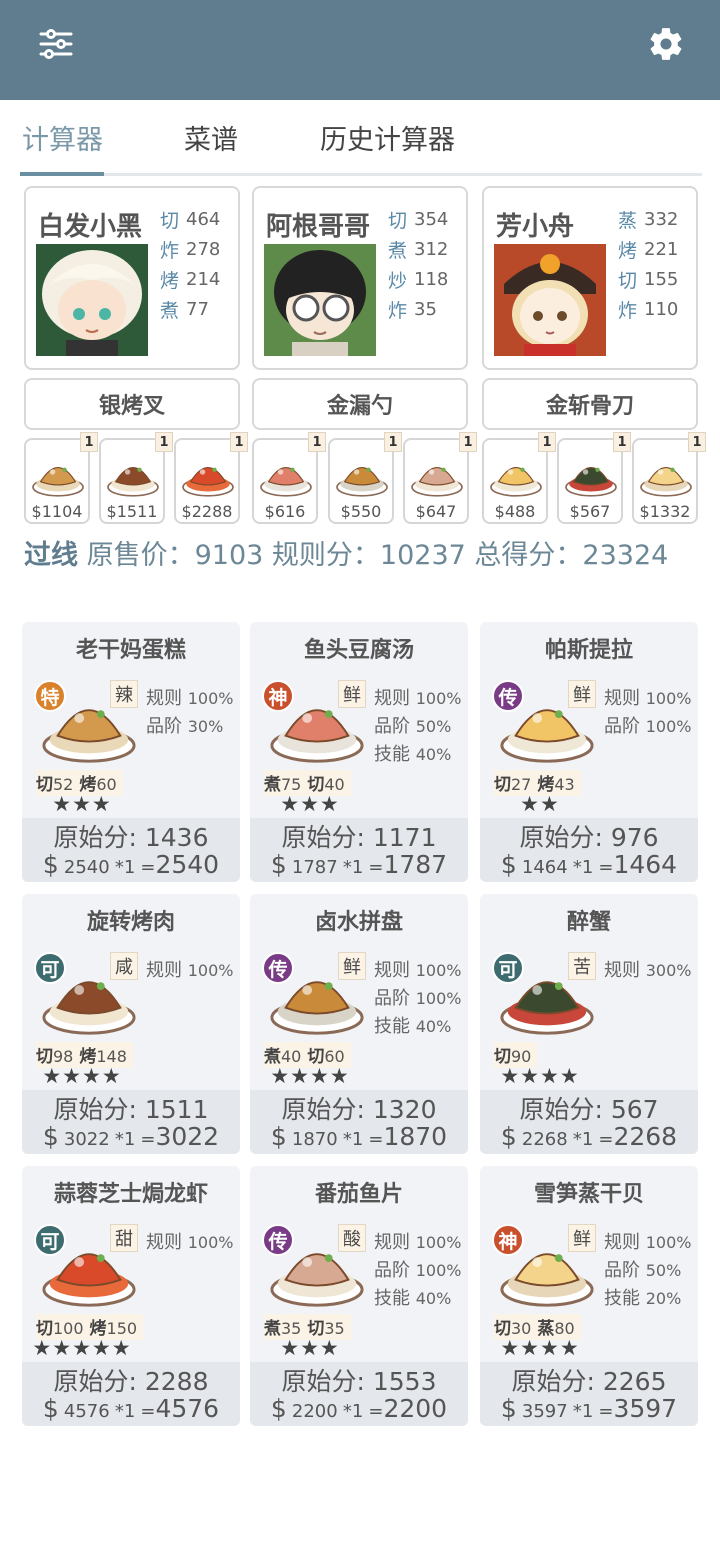 The width and height of the screenshot is (720, 1560). I want to click on equipment-slot: 银烤叉, so click(132, 404).